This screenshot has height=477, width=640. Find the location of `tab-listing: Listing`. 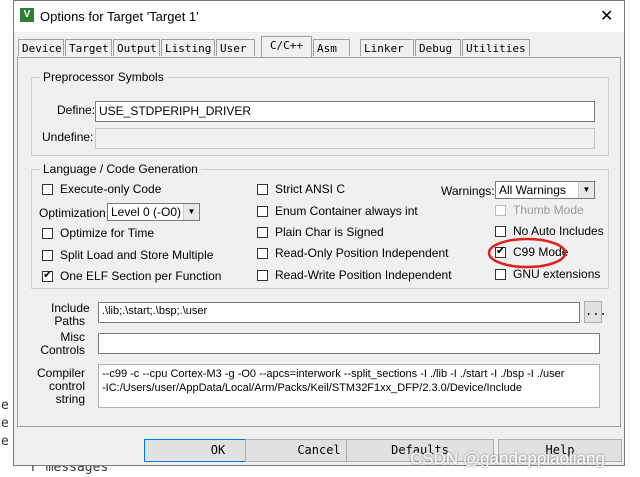

tab-listing: Listing is located at coordinates (188, 47).